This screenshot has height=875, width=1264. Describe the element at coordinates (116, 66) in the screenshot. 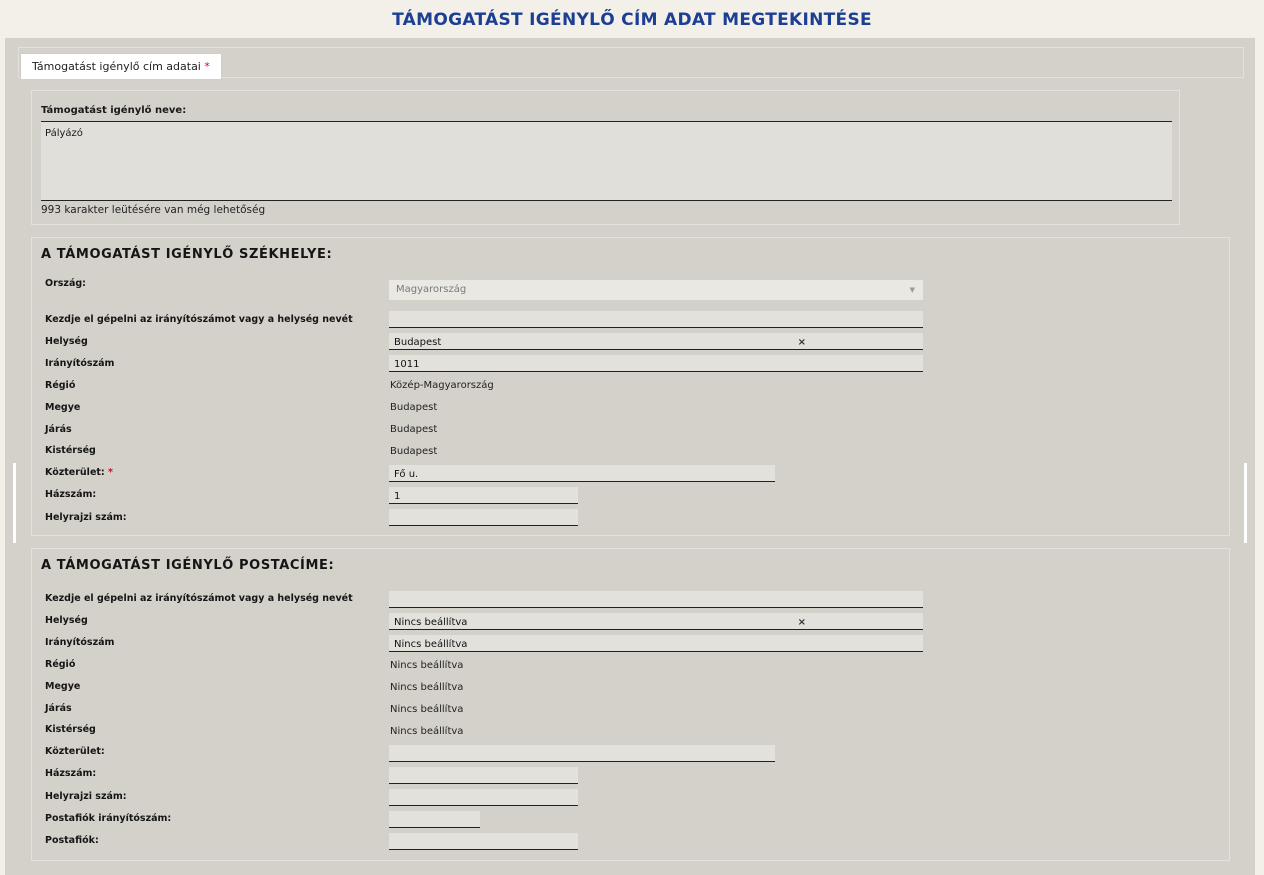

I see `tab-label: Támogatást igénylő cím adatai` at that location.